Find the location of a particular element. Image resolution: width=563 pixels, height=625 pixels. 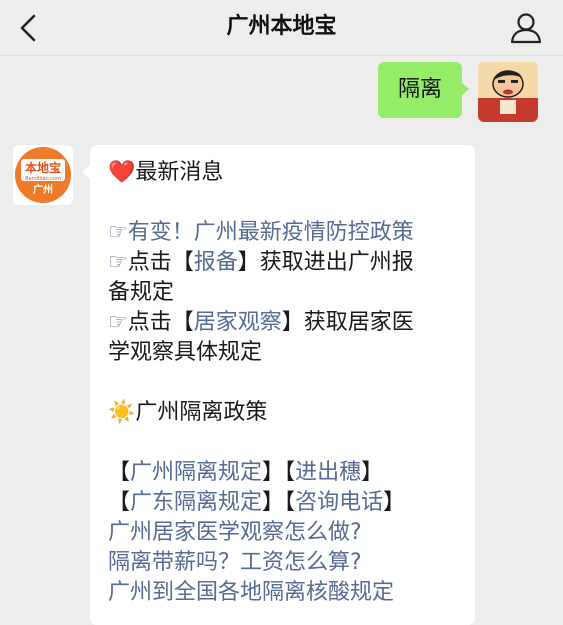

nationwide-isolation-rules-link: 广州到全国各地隔离核酸规定 is located at coordinates (291, 593).